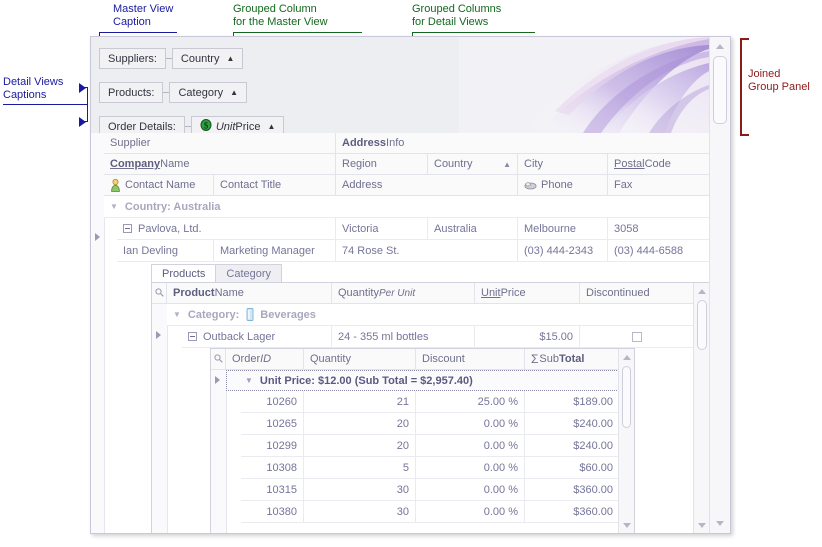 The height and width of the screenshot is (547, 822). Describe the element at coordinates (265, 359) in the screenshot. I see `column-header-order-id: Order ID` at that location.